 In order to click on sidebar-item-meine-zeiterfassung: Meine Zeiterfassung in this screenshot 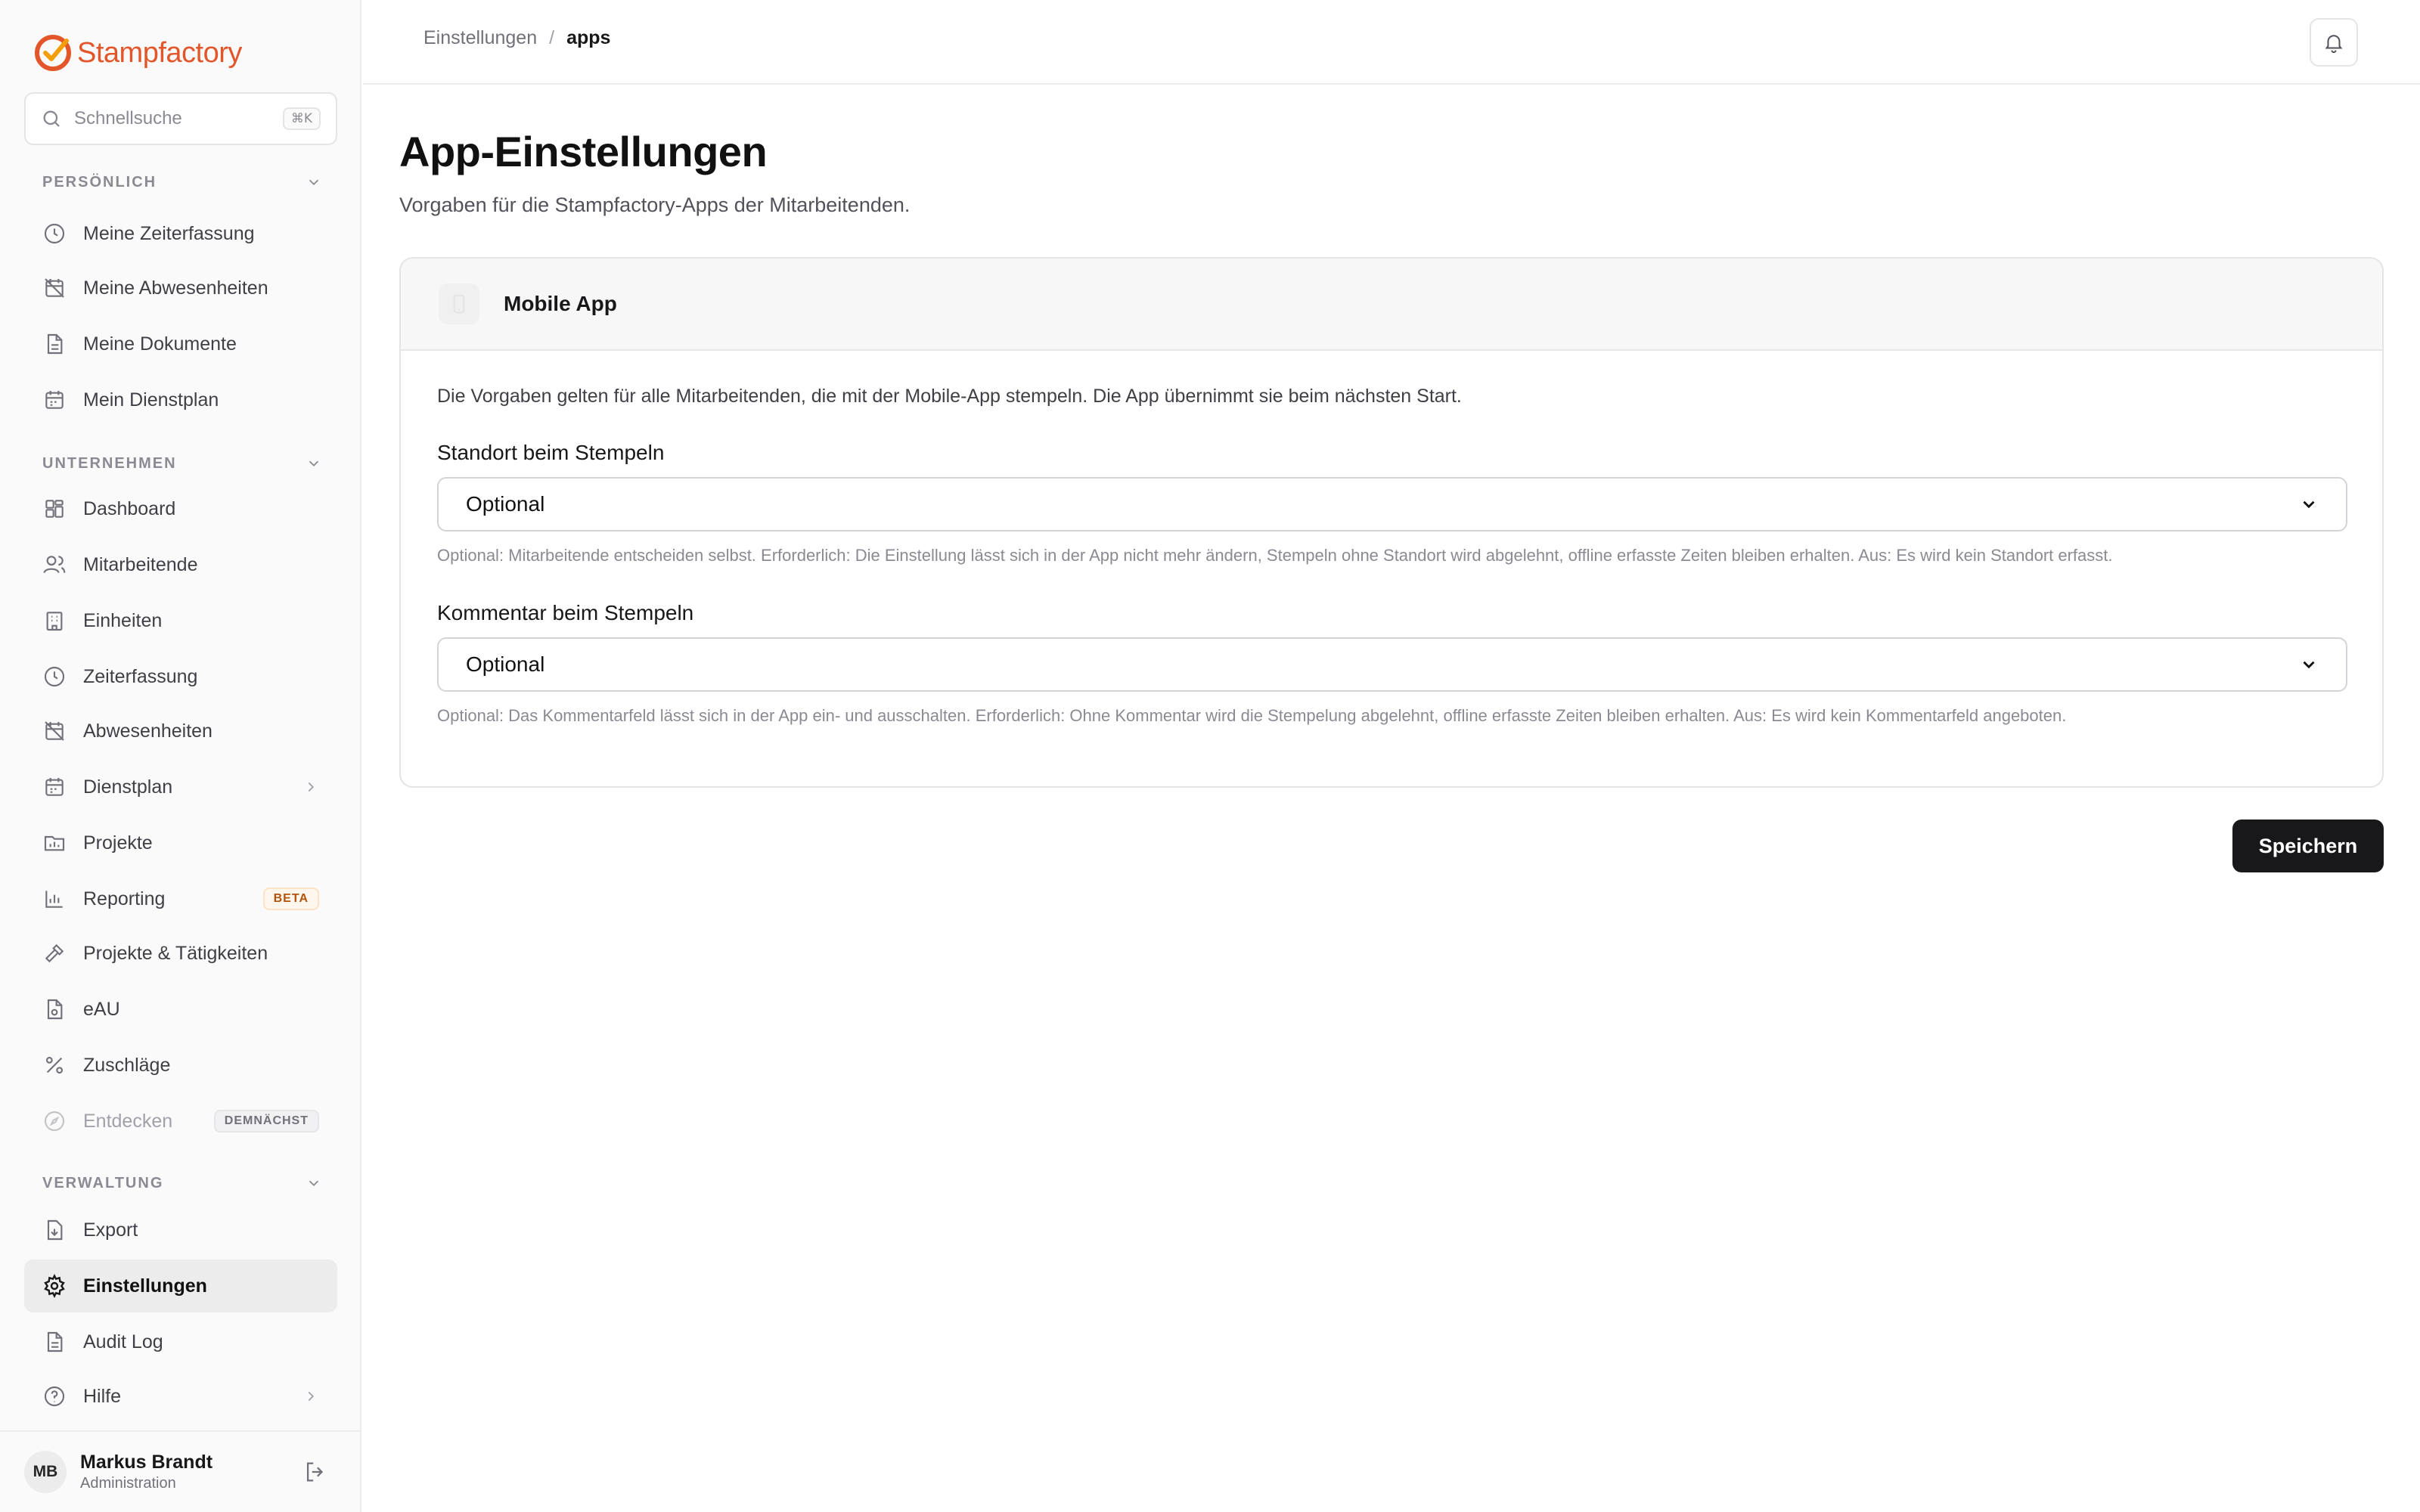, I will do `click(180, 233)`.